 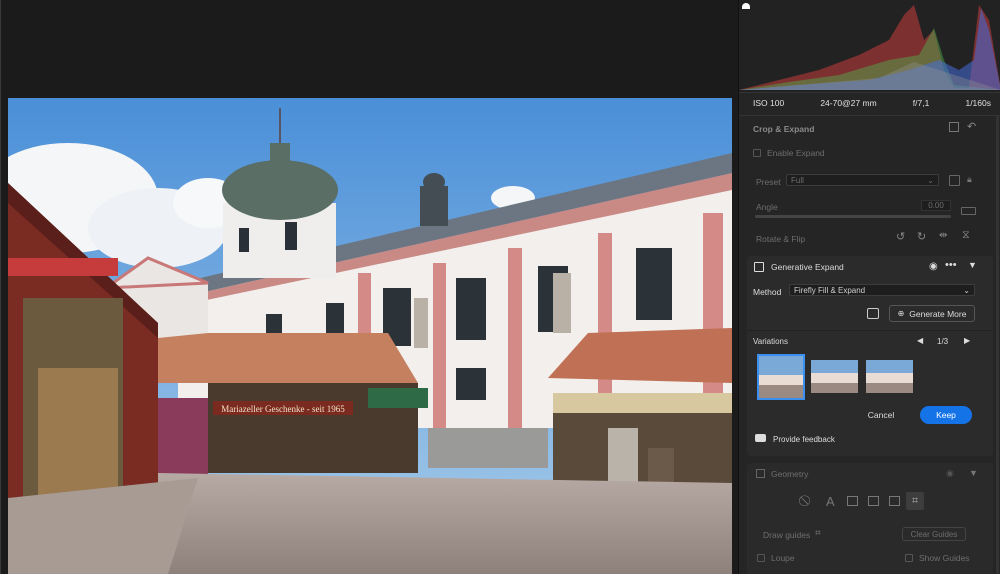 I want to click on preset-label: Preset, so click(x=768, y=182).